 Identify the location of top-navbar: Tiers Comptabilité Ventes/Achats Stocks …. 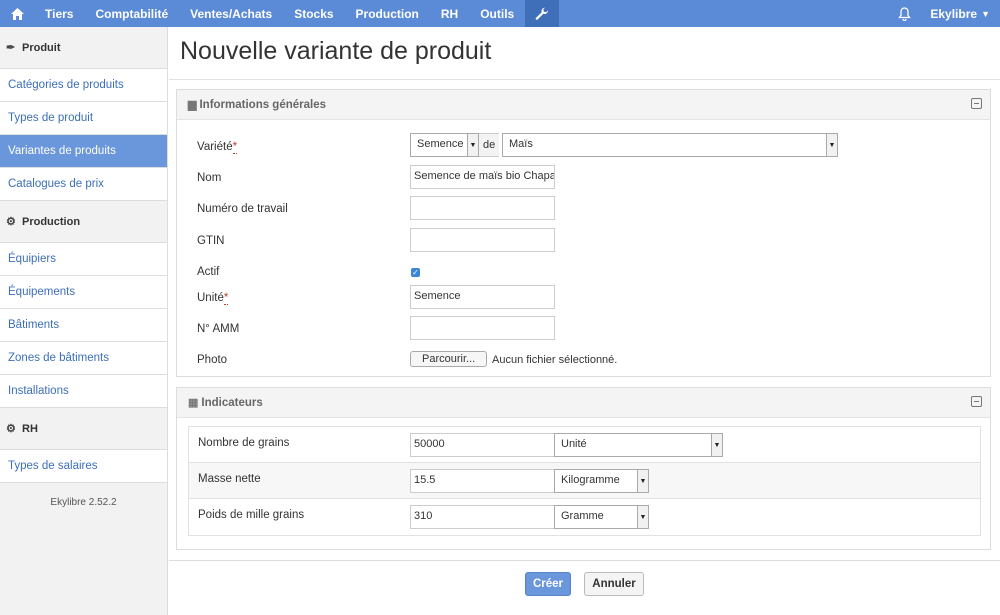
(500, 13).